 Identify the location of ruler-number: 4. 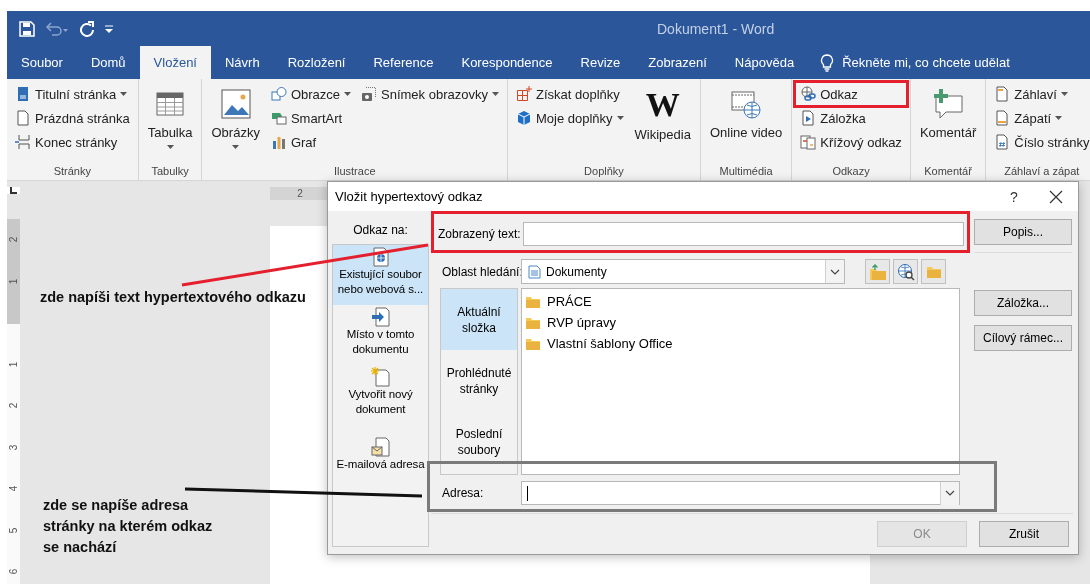
(13, 488).